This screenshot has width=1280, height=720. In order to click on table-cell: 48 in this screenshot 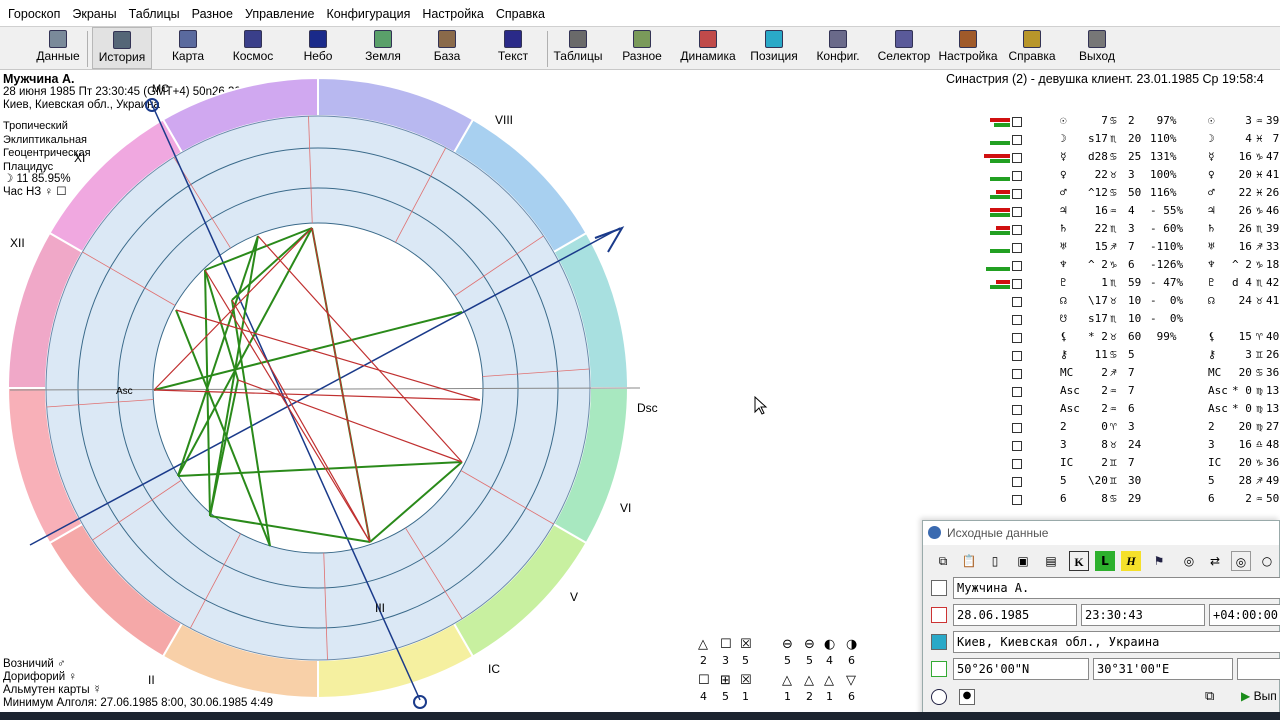, I will do `click(1273, 444)`.